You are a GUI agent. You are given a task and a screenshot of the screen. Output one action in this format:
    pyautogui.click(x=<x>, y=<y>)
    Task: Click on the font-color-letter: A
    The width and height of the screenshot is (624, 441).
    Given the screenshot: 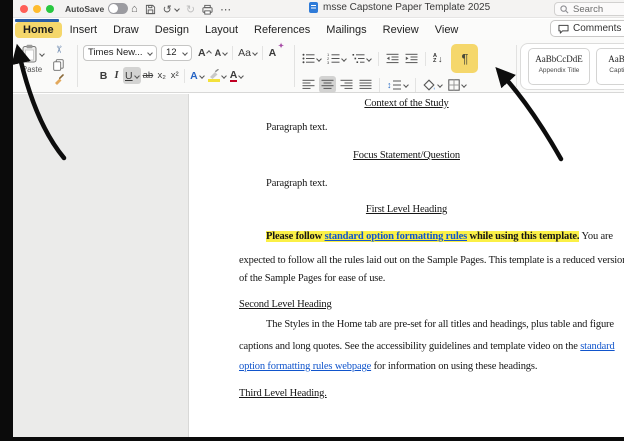 What is the action you would take?
    pyautogui.click(x=233, y=75)
    